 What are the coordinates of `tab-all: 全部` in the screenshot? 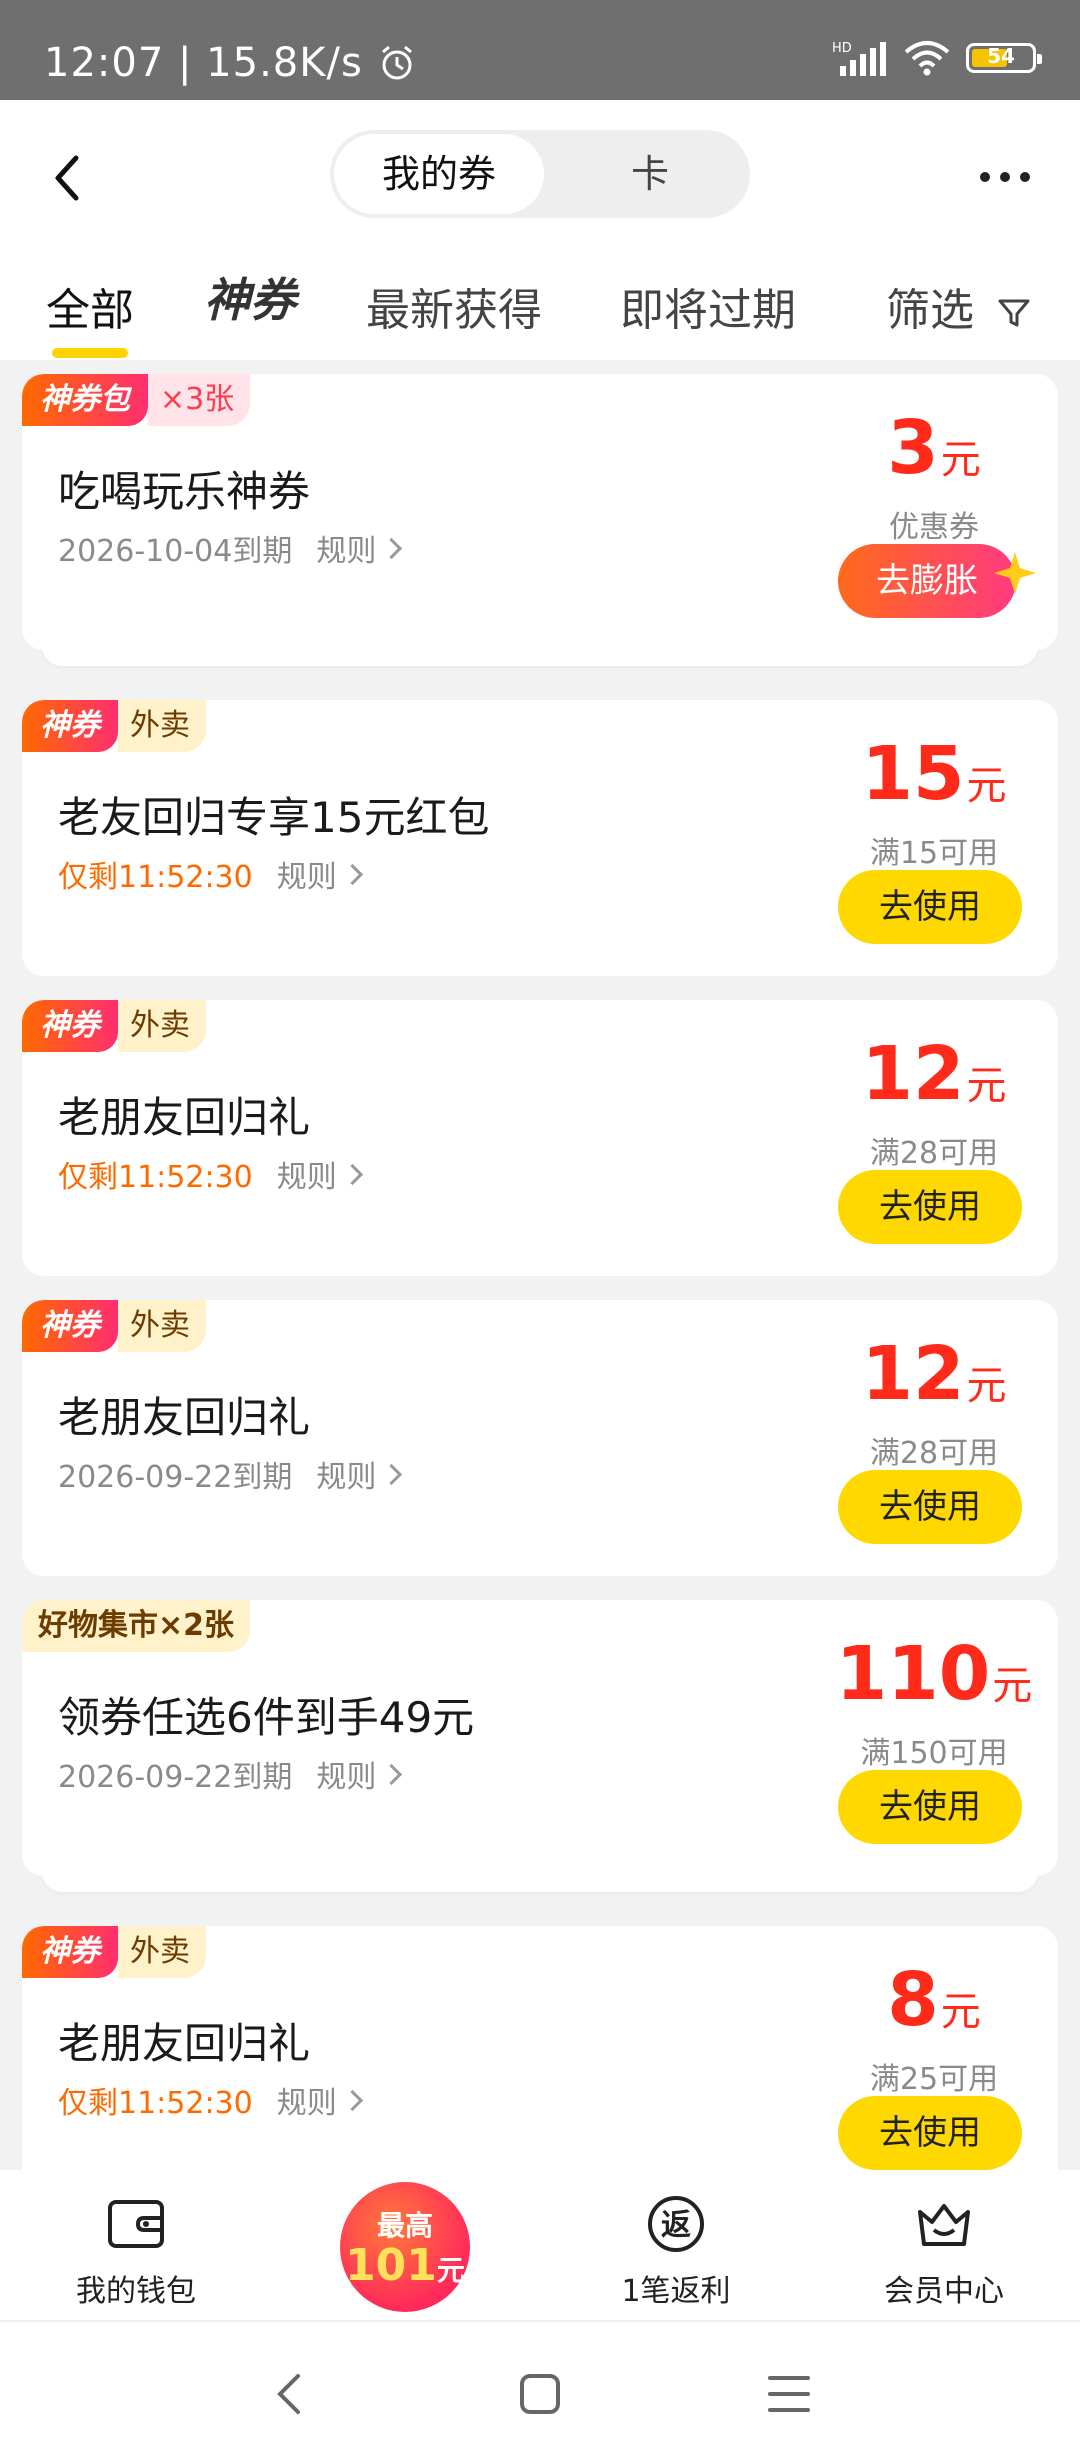 It's located at (90, 316).